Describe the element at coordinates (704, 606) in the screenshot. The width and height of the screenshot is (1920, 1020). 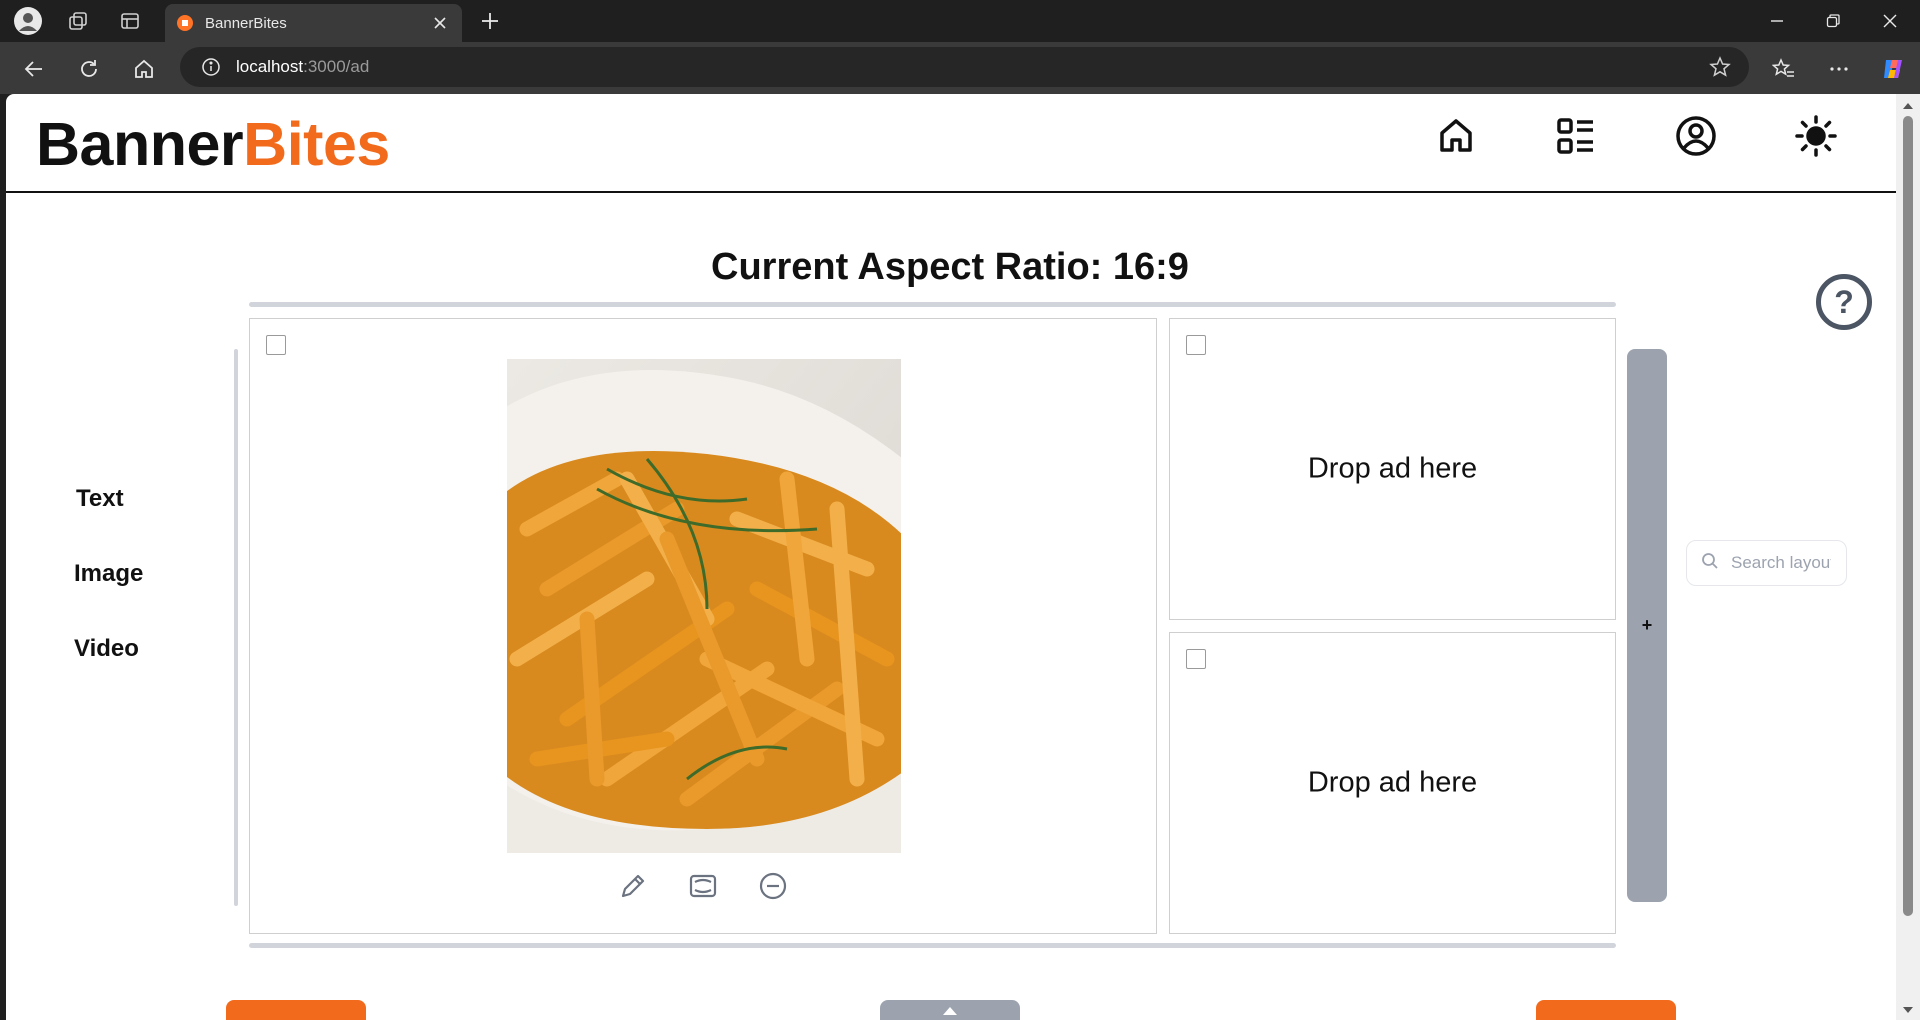
I see `fries-image` at that location.